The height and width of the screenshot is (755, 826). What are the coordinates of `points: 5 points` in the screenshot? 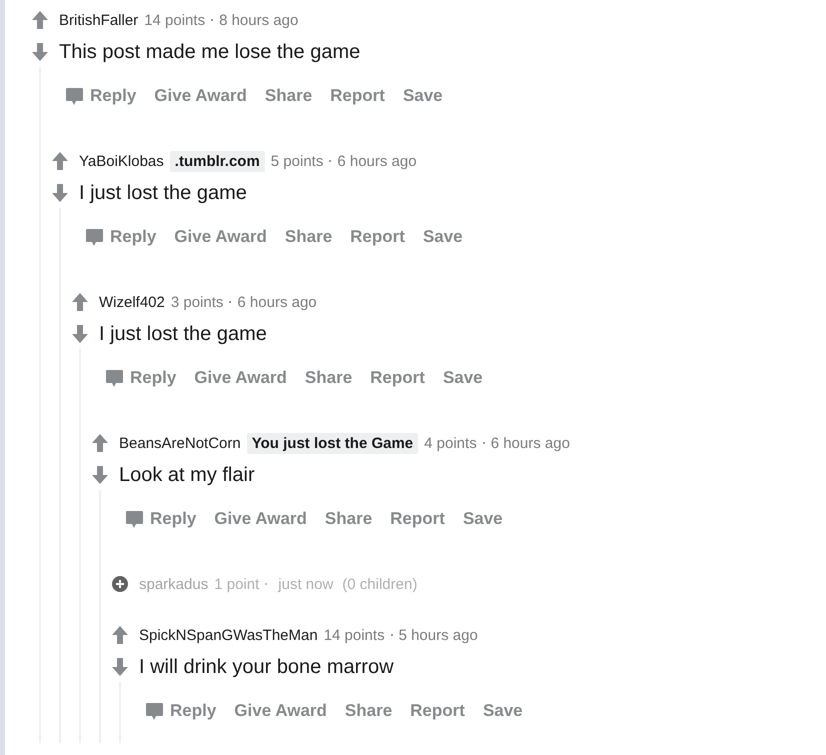 It's located at (297, 161).